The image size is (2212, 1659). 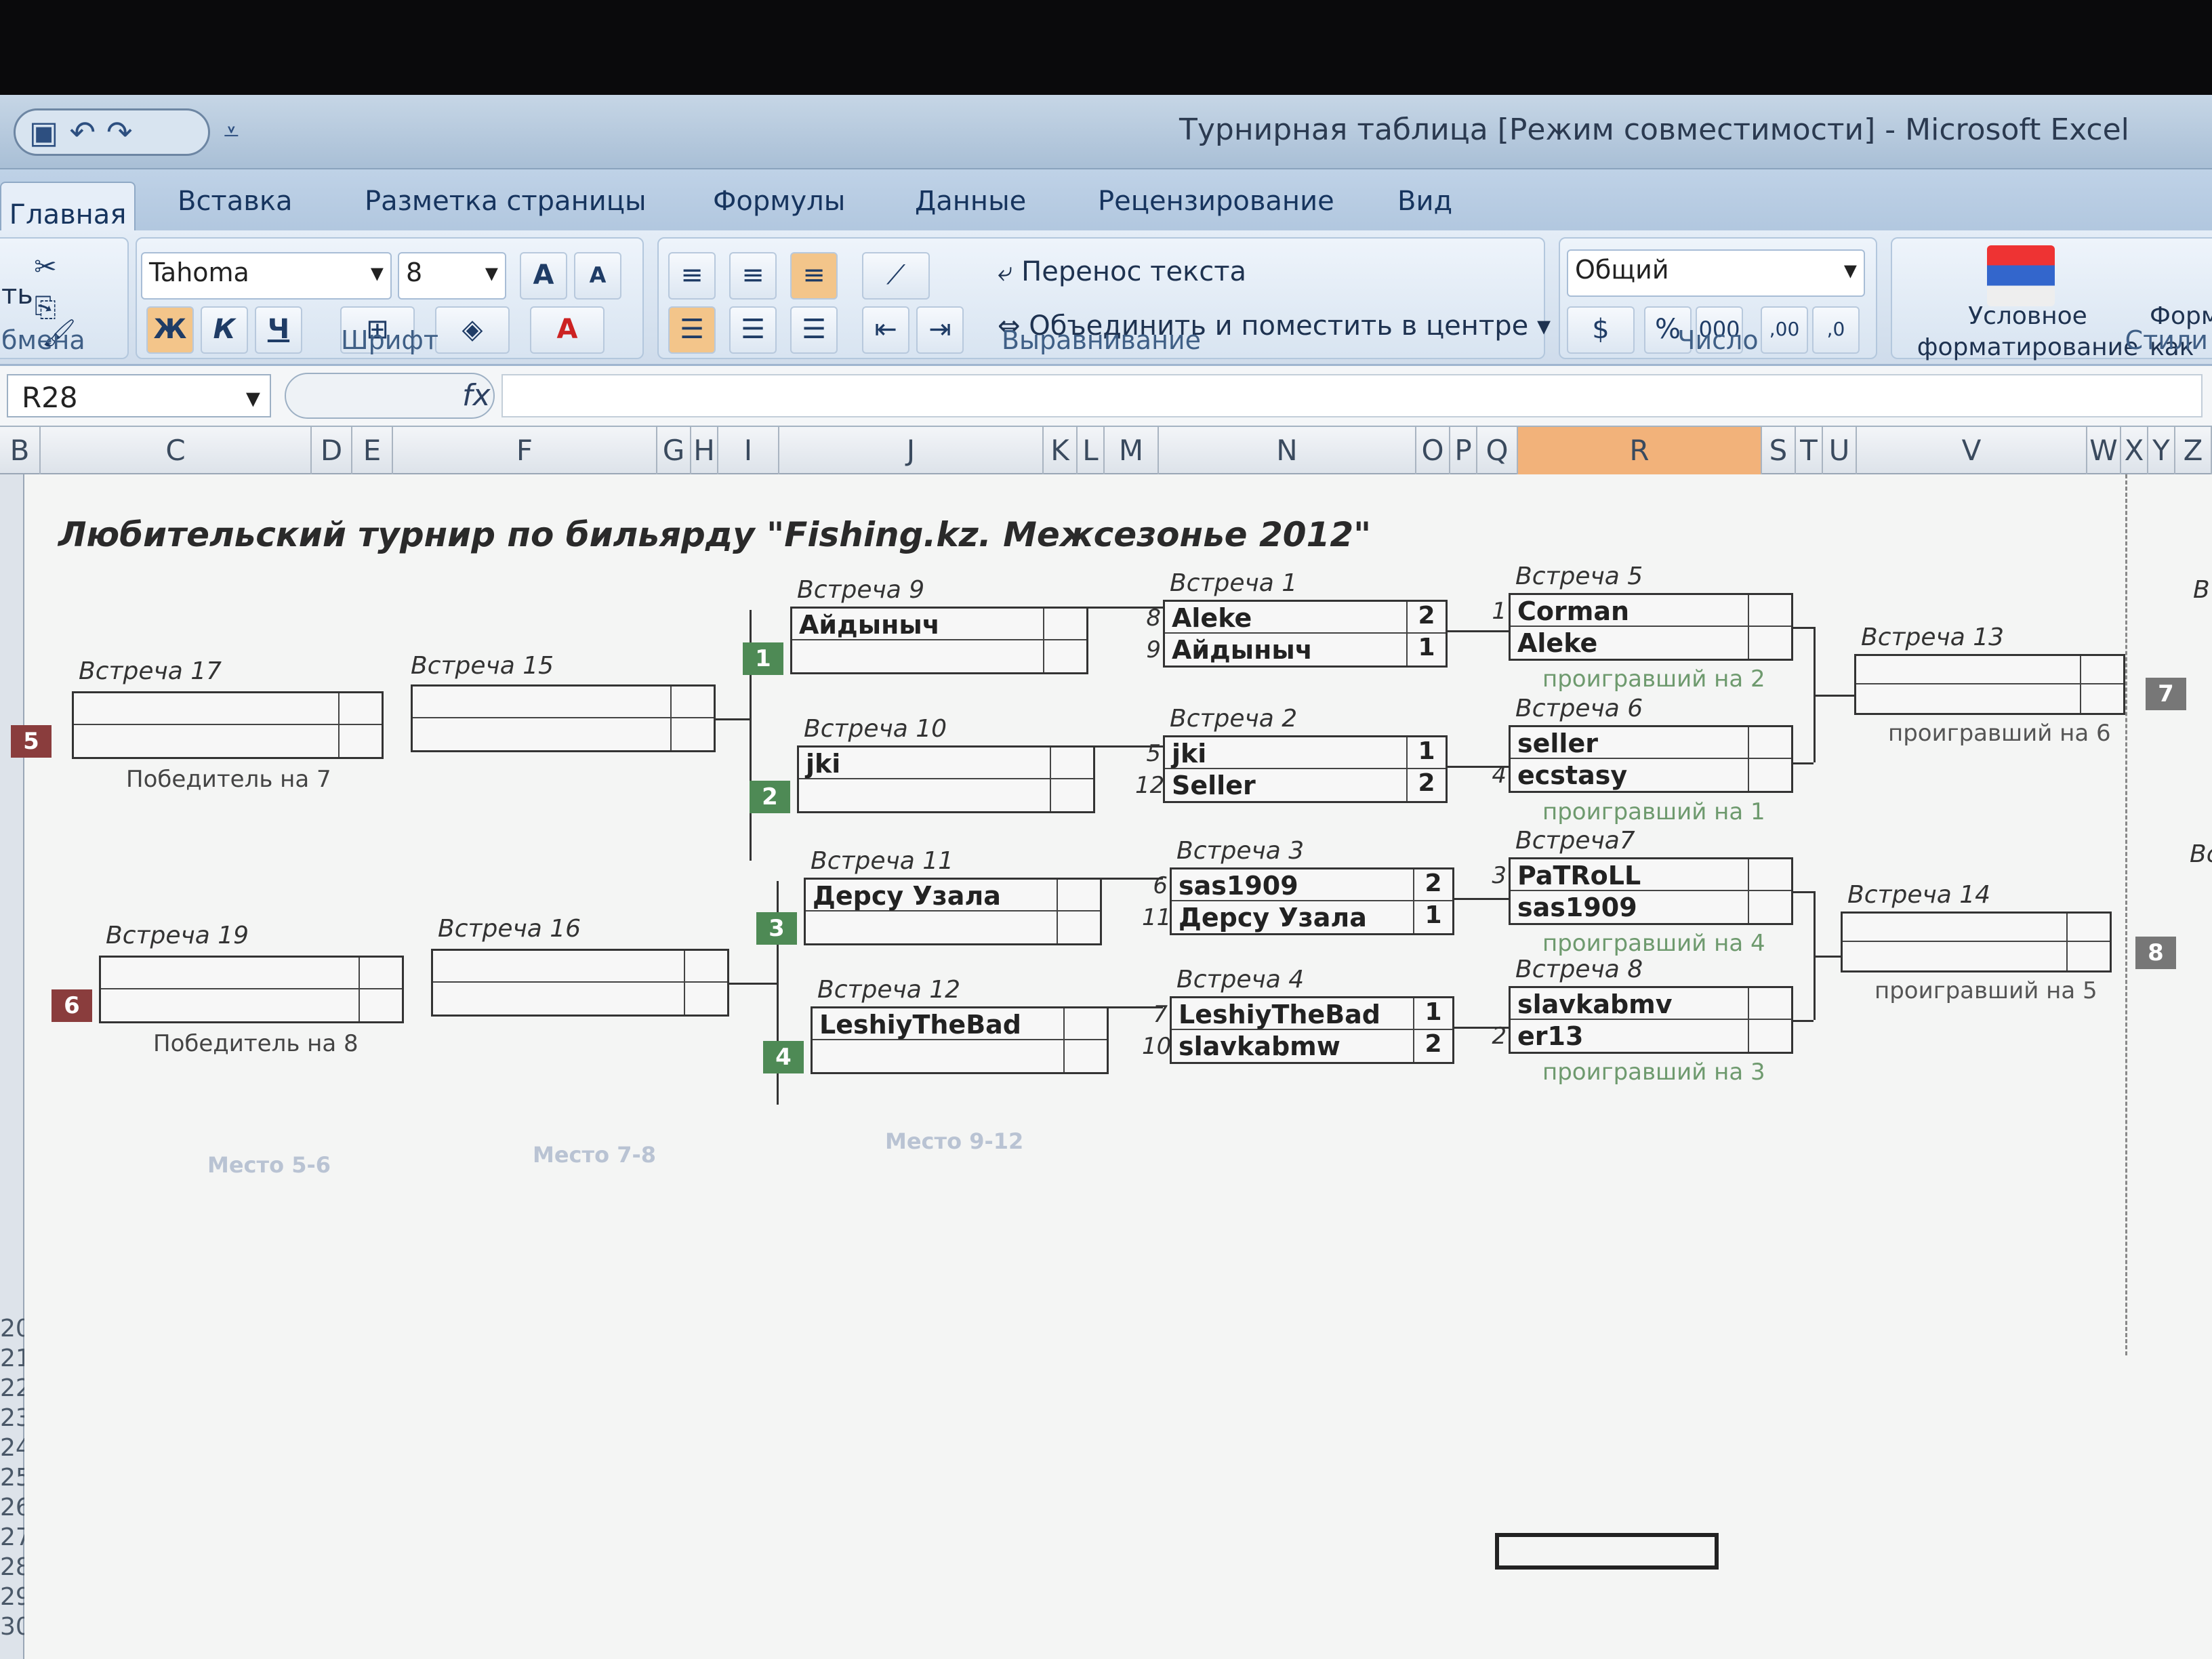 What do you see at coordinates (1642, 1036) in the screenshot?
I see `player-row: 2 er13` at bounding box center [1642, 1036].